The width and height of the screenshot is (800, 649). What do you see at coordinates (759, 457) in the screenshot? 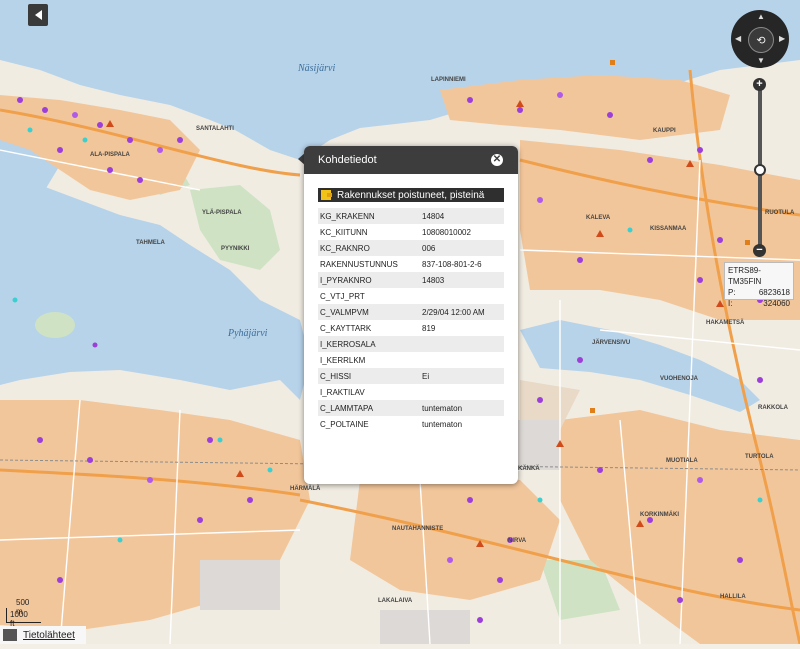
I see `place-label: TURTOLA` at bounding box center [759, 457].